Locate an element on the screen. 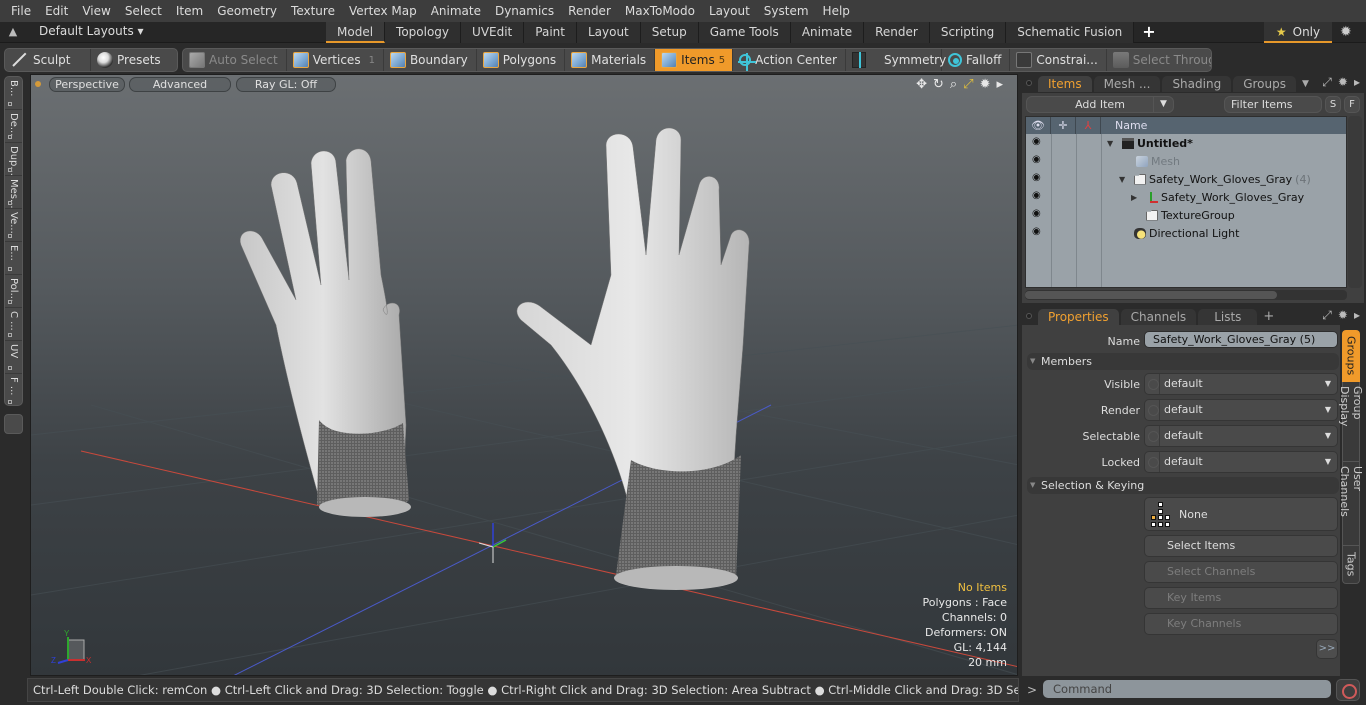 This screenshot has height=705, width=1366. members-section: Members is located at coordinates (1183, 361).